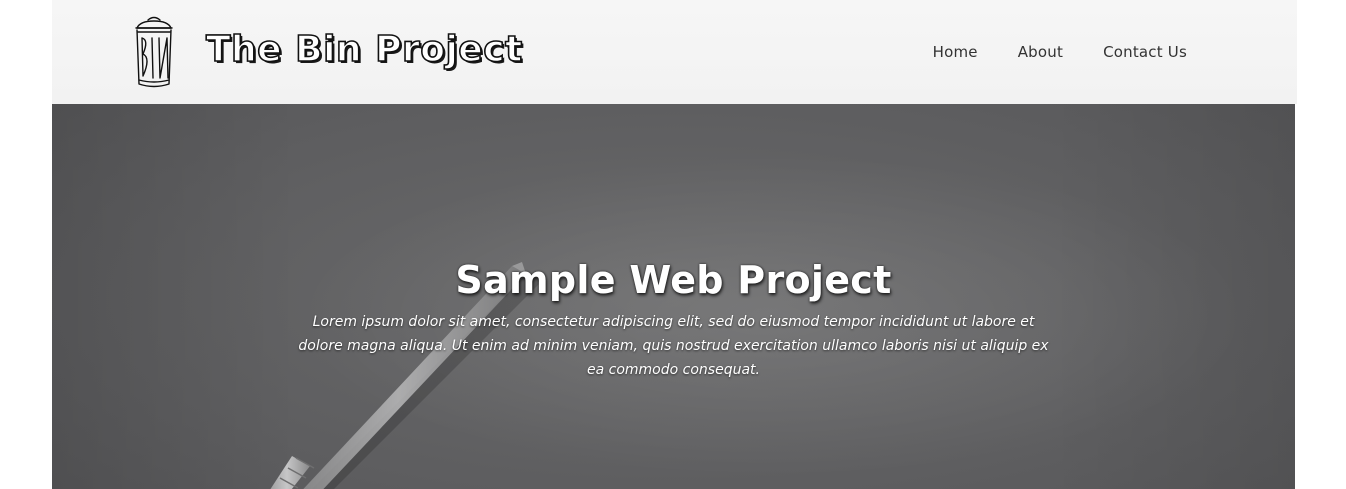 This screenshot has width=1346, height=489. Describe the element at coordinates (154, 52) in the screenshot. I see `trash-bin-icon` at that location.